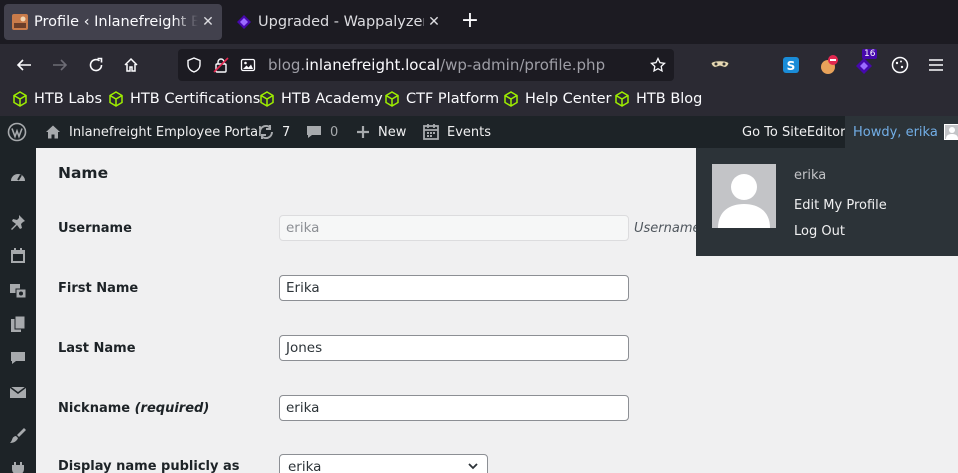 The image size is (958, 473). Describe the element at coordinates (305, 466) in the screenshot. I see `display-name-value: erika` at that location.